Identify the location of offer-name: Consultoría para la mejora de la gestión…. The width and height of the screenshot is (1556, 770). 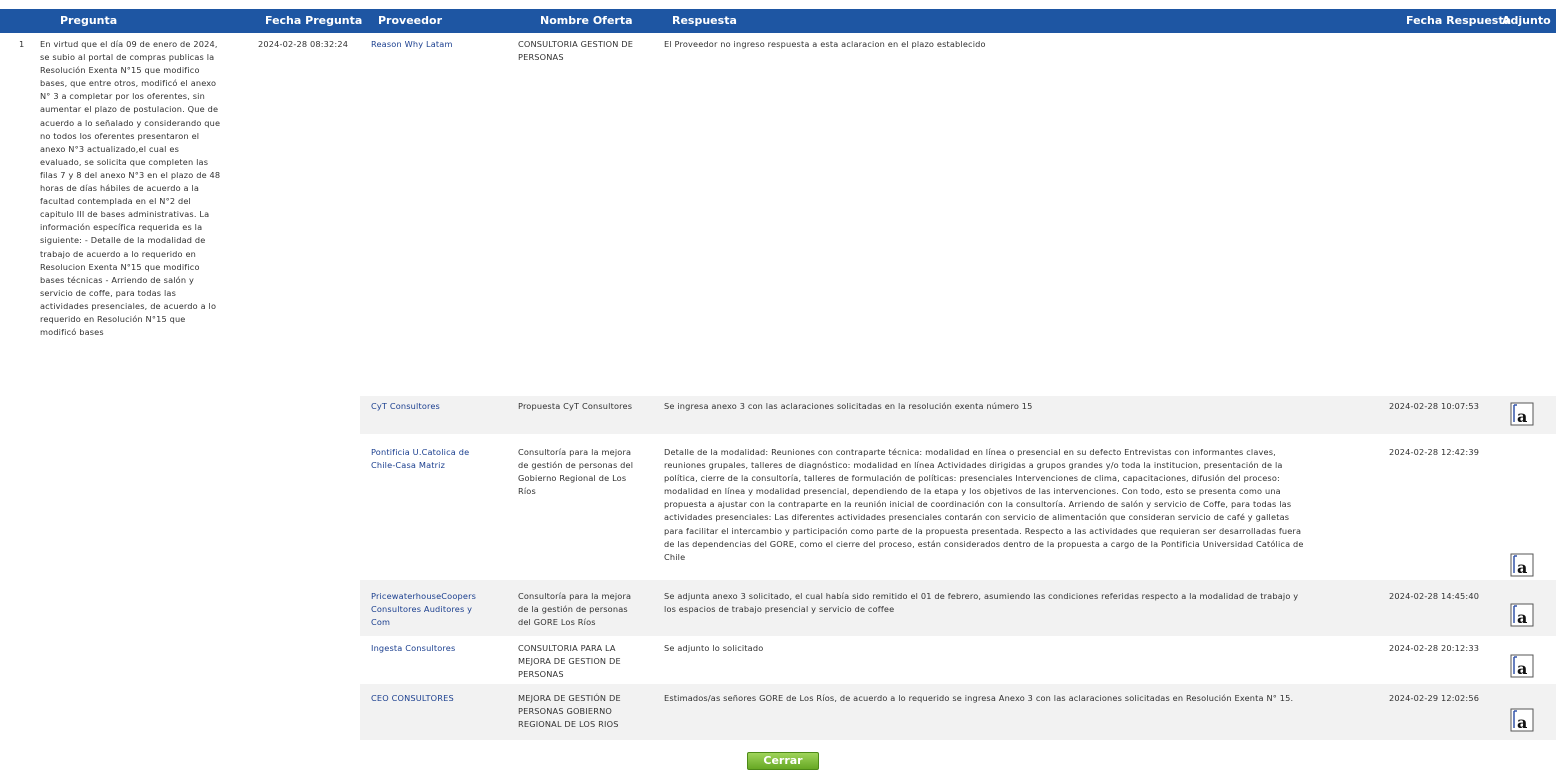
(575, 609).